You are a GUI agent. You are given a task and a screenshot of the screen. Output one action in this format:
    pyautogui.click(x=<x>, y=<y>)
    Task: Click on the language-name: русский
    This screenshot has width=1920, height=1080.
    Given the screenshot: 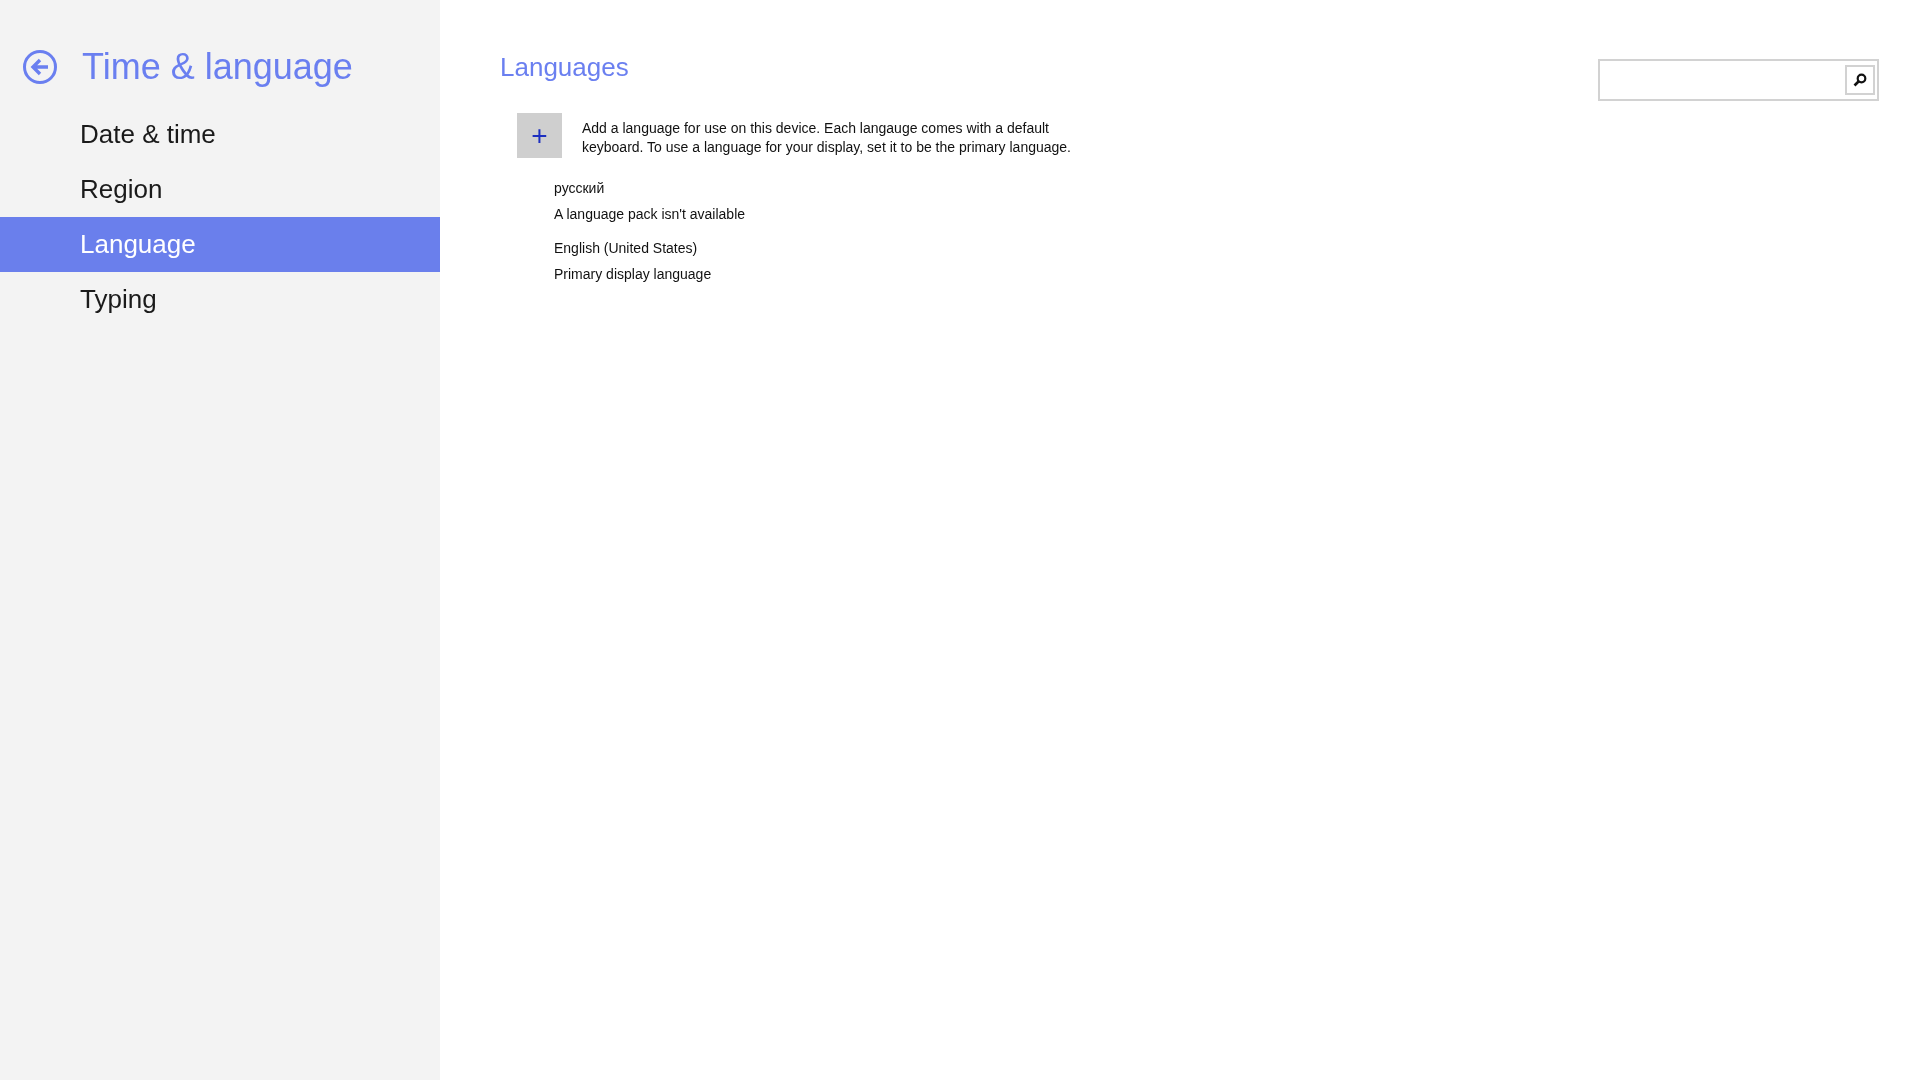 What is the action you would take?
    pyautogui.click(x=1237, y=188)
    